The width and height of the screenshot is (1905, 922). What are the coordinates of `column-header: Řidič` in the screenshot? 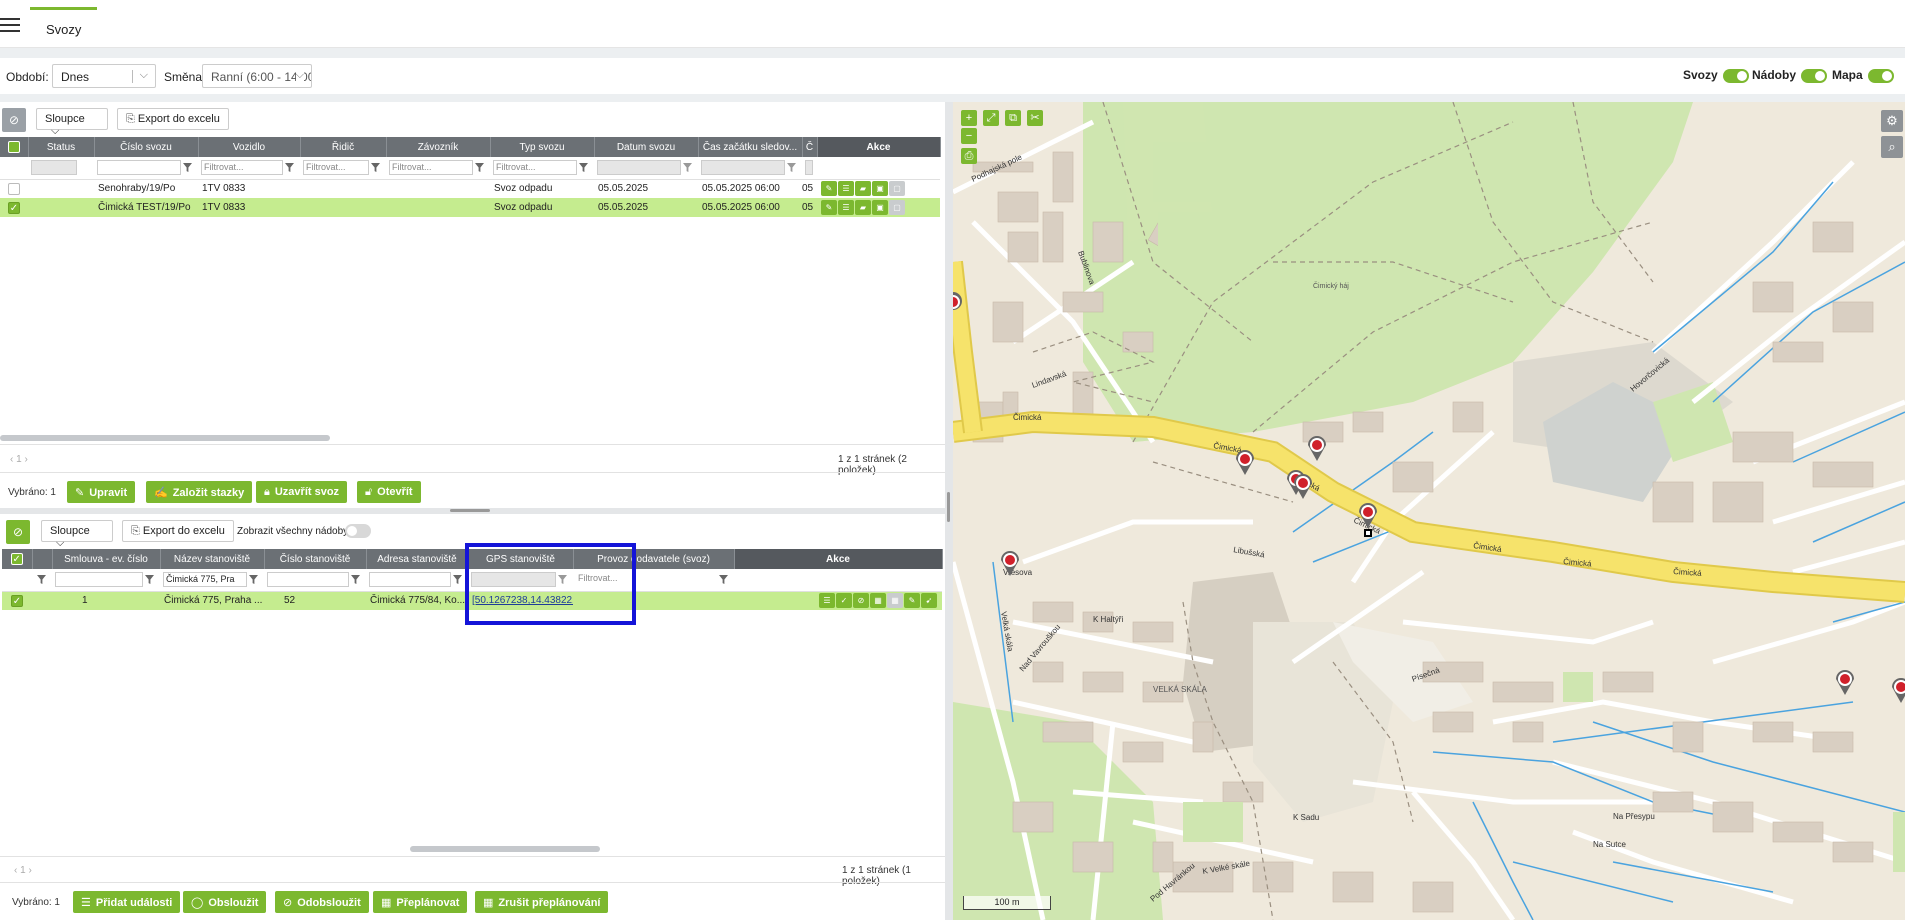 It's located at (343, 147).